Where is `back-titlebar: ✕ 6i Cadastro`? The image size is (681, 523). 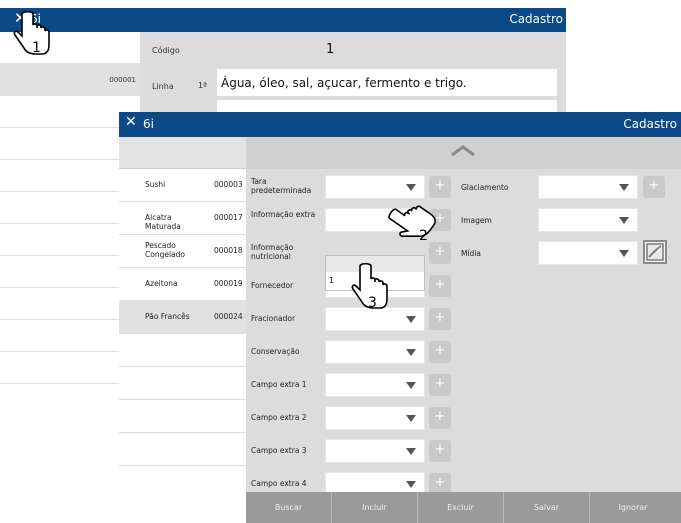 back-titlebar: ✕ 6i Cadastro is located at coordinates (283, 20).